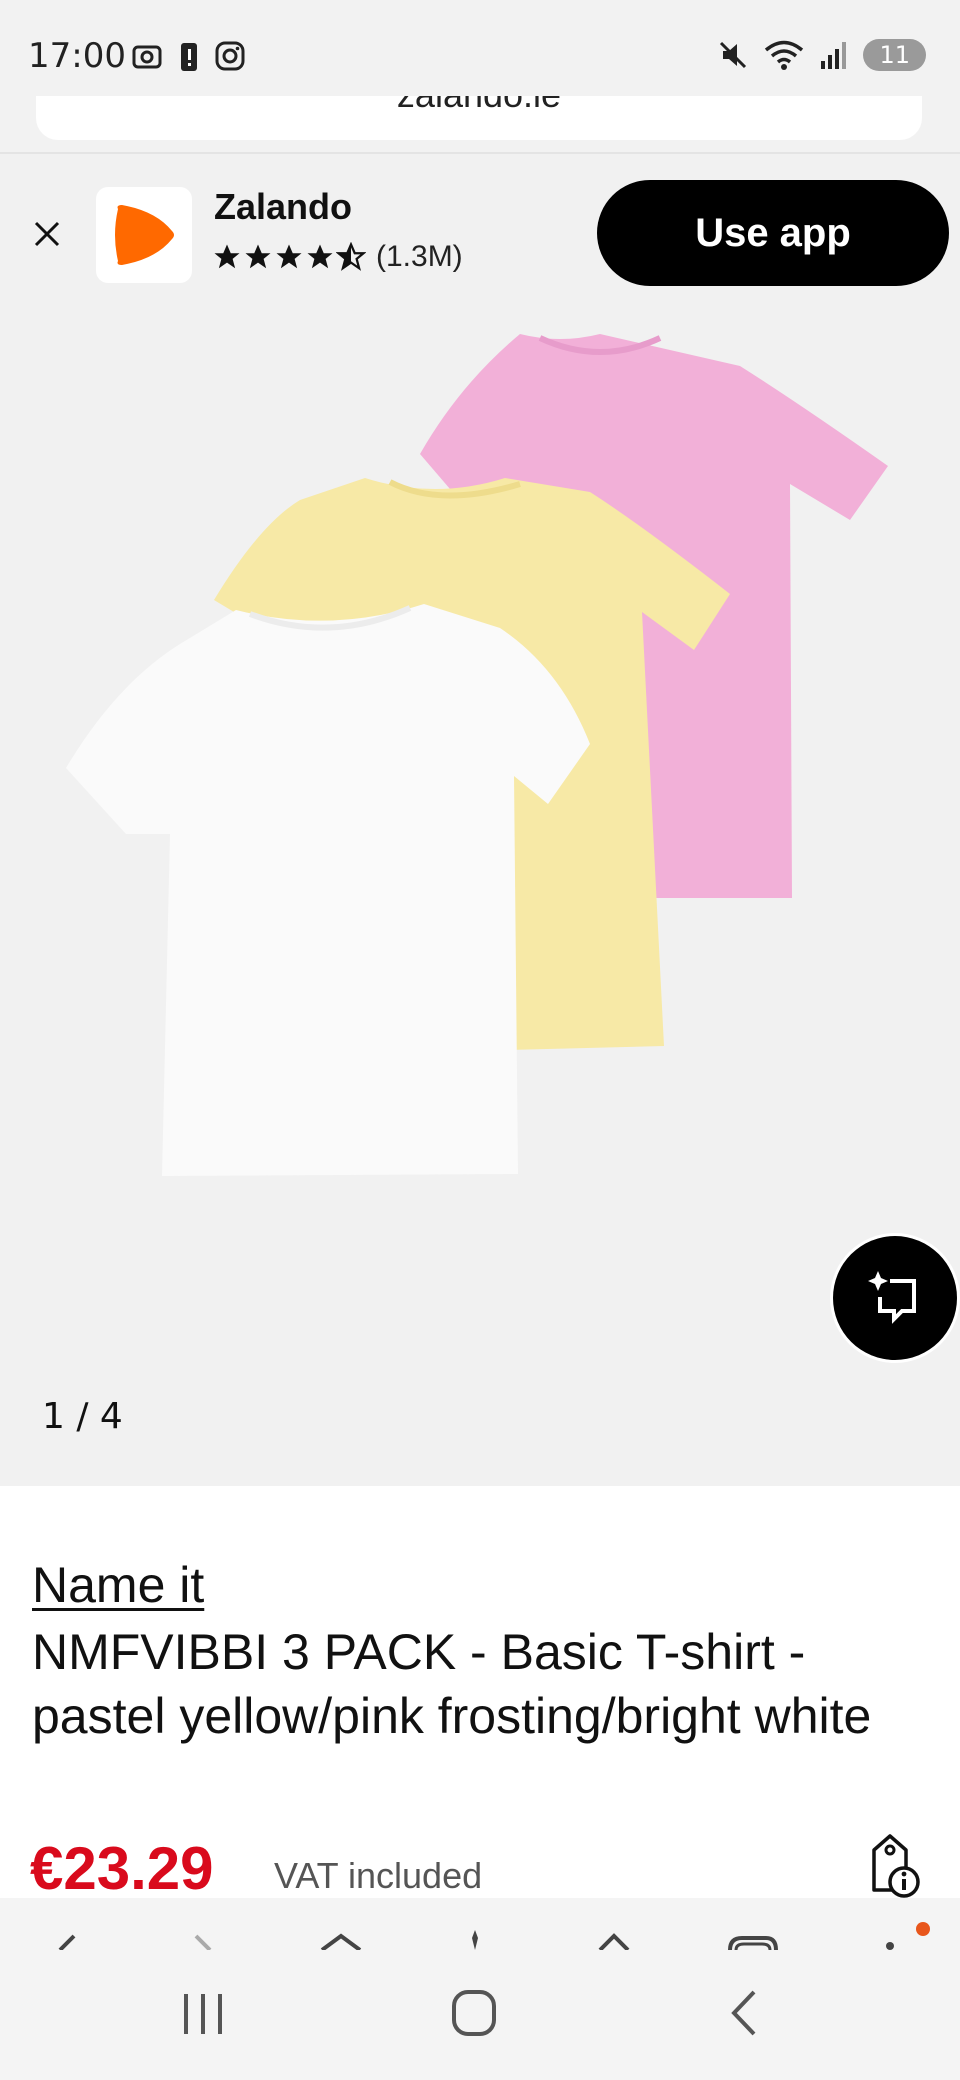 The height and width of the screenshot is (2080, 960). I want to click on app-rating: (1.3M), so click(337, 257).